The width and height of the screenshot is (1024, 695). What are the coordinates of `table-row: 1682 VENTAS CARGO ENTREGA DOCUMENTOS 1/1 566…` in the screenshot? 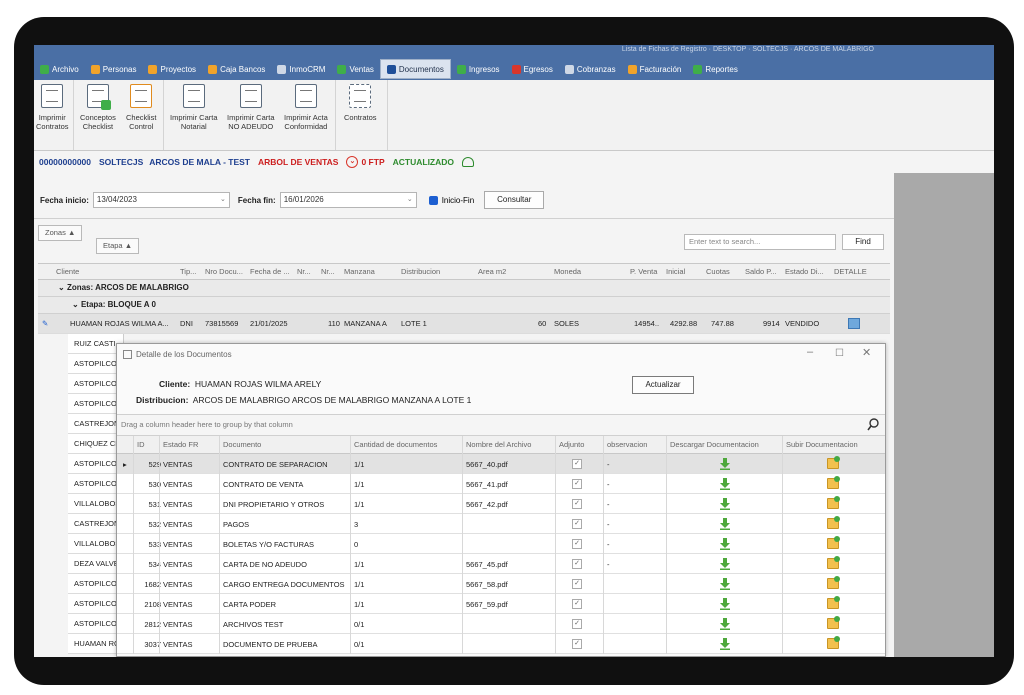 It's located at (501, 584).